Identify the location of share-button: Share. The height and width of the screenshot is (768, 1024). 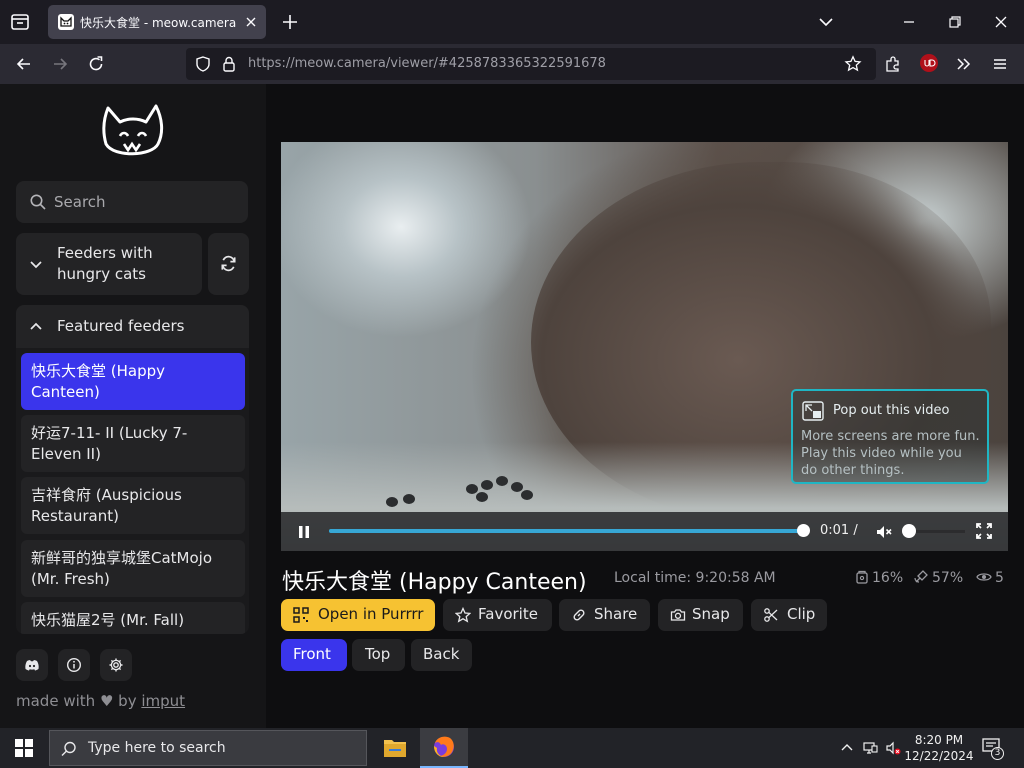
(604, 615).